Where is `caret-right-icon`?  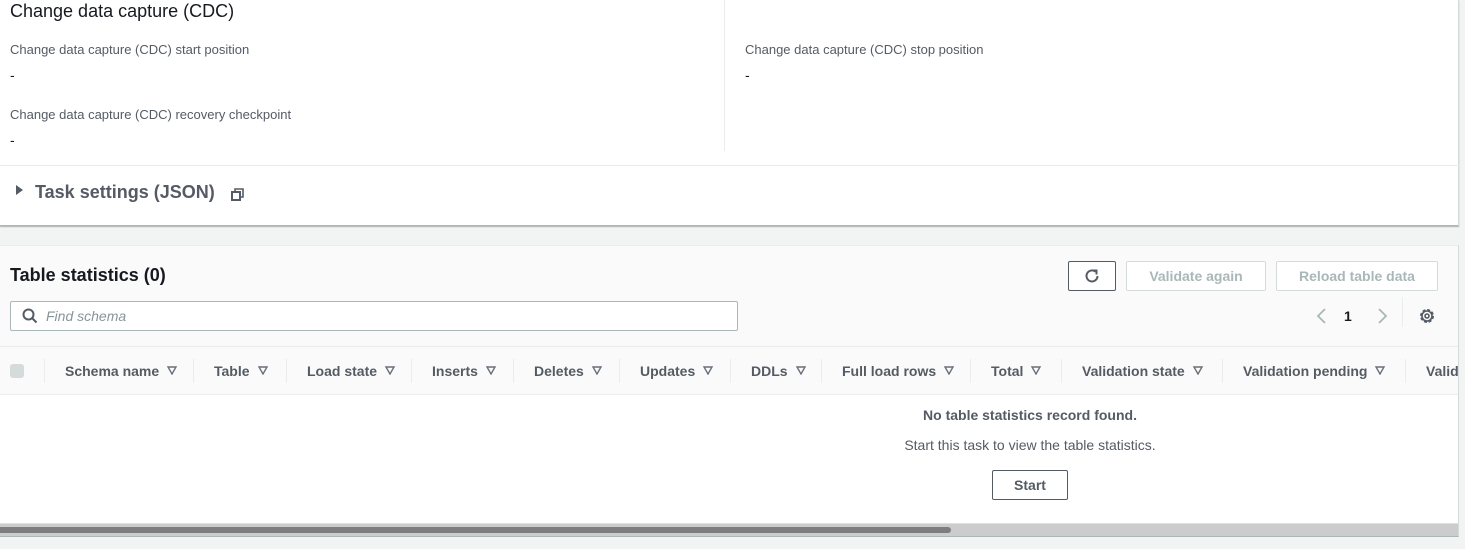 caret-right-icon is located at coordinates (19, 189).